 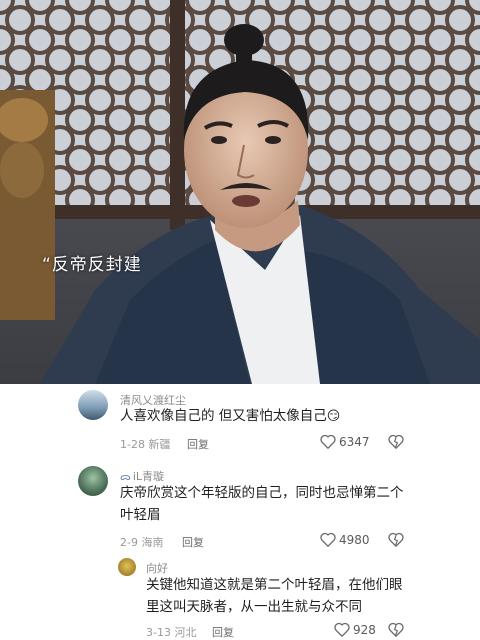 I want to click on comment-text-line: 庆帝欣赏这个年轻版的自己，同时也忌惮第二个, so click(x=262, y=493).